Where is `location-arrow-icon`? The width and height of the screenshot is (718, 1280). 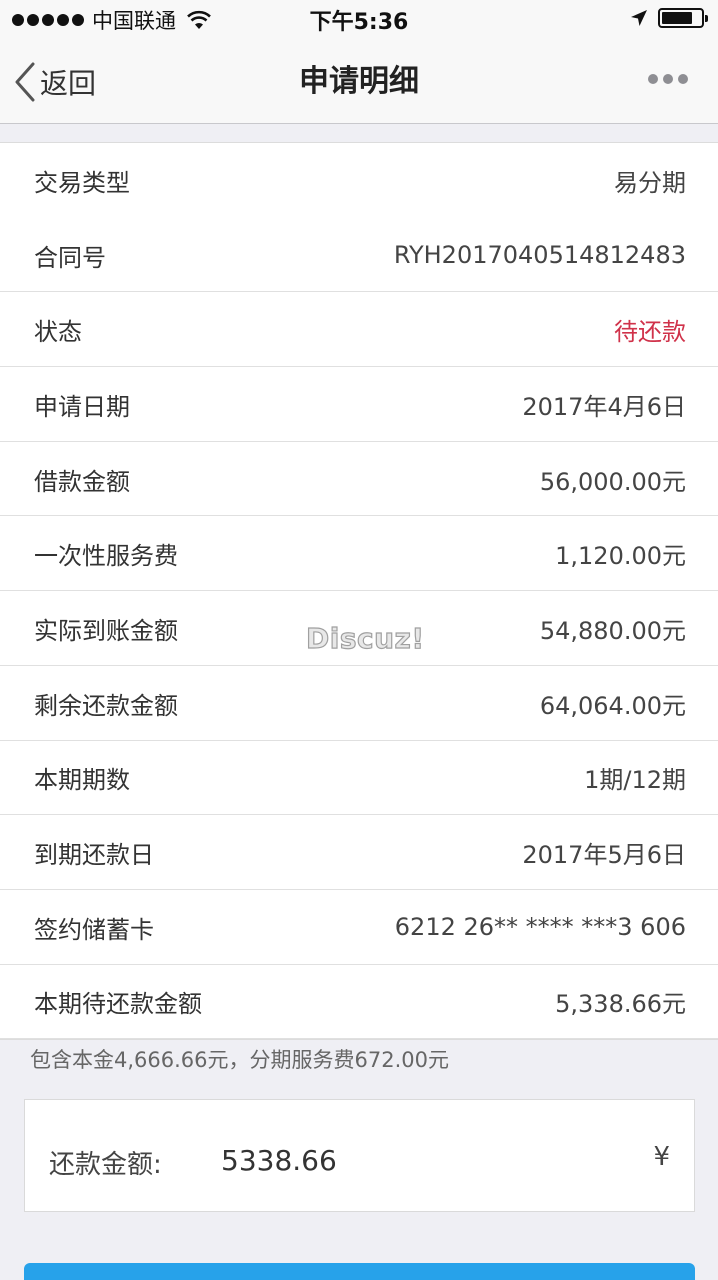 location-arrow-icon is located at coordinates (639, 18).